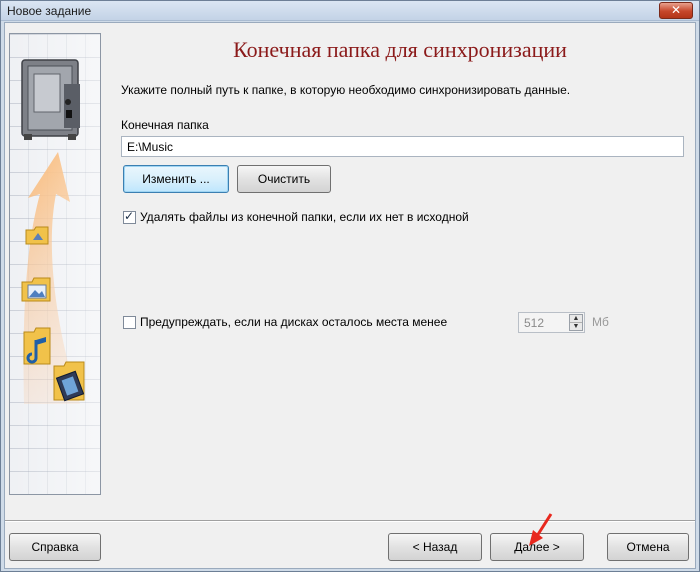 The image size is (700, 572). I want to click on space-unit-label: Мб, so click(600, 322).